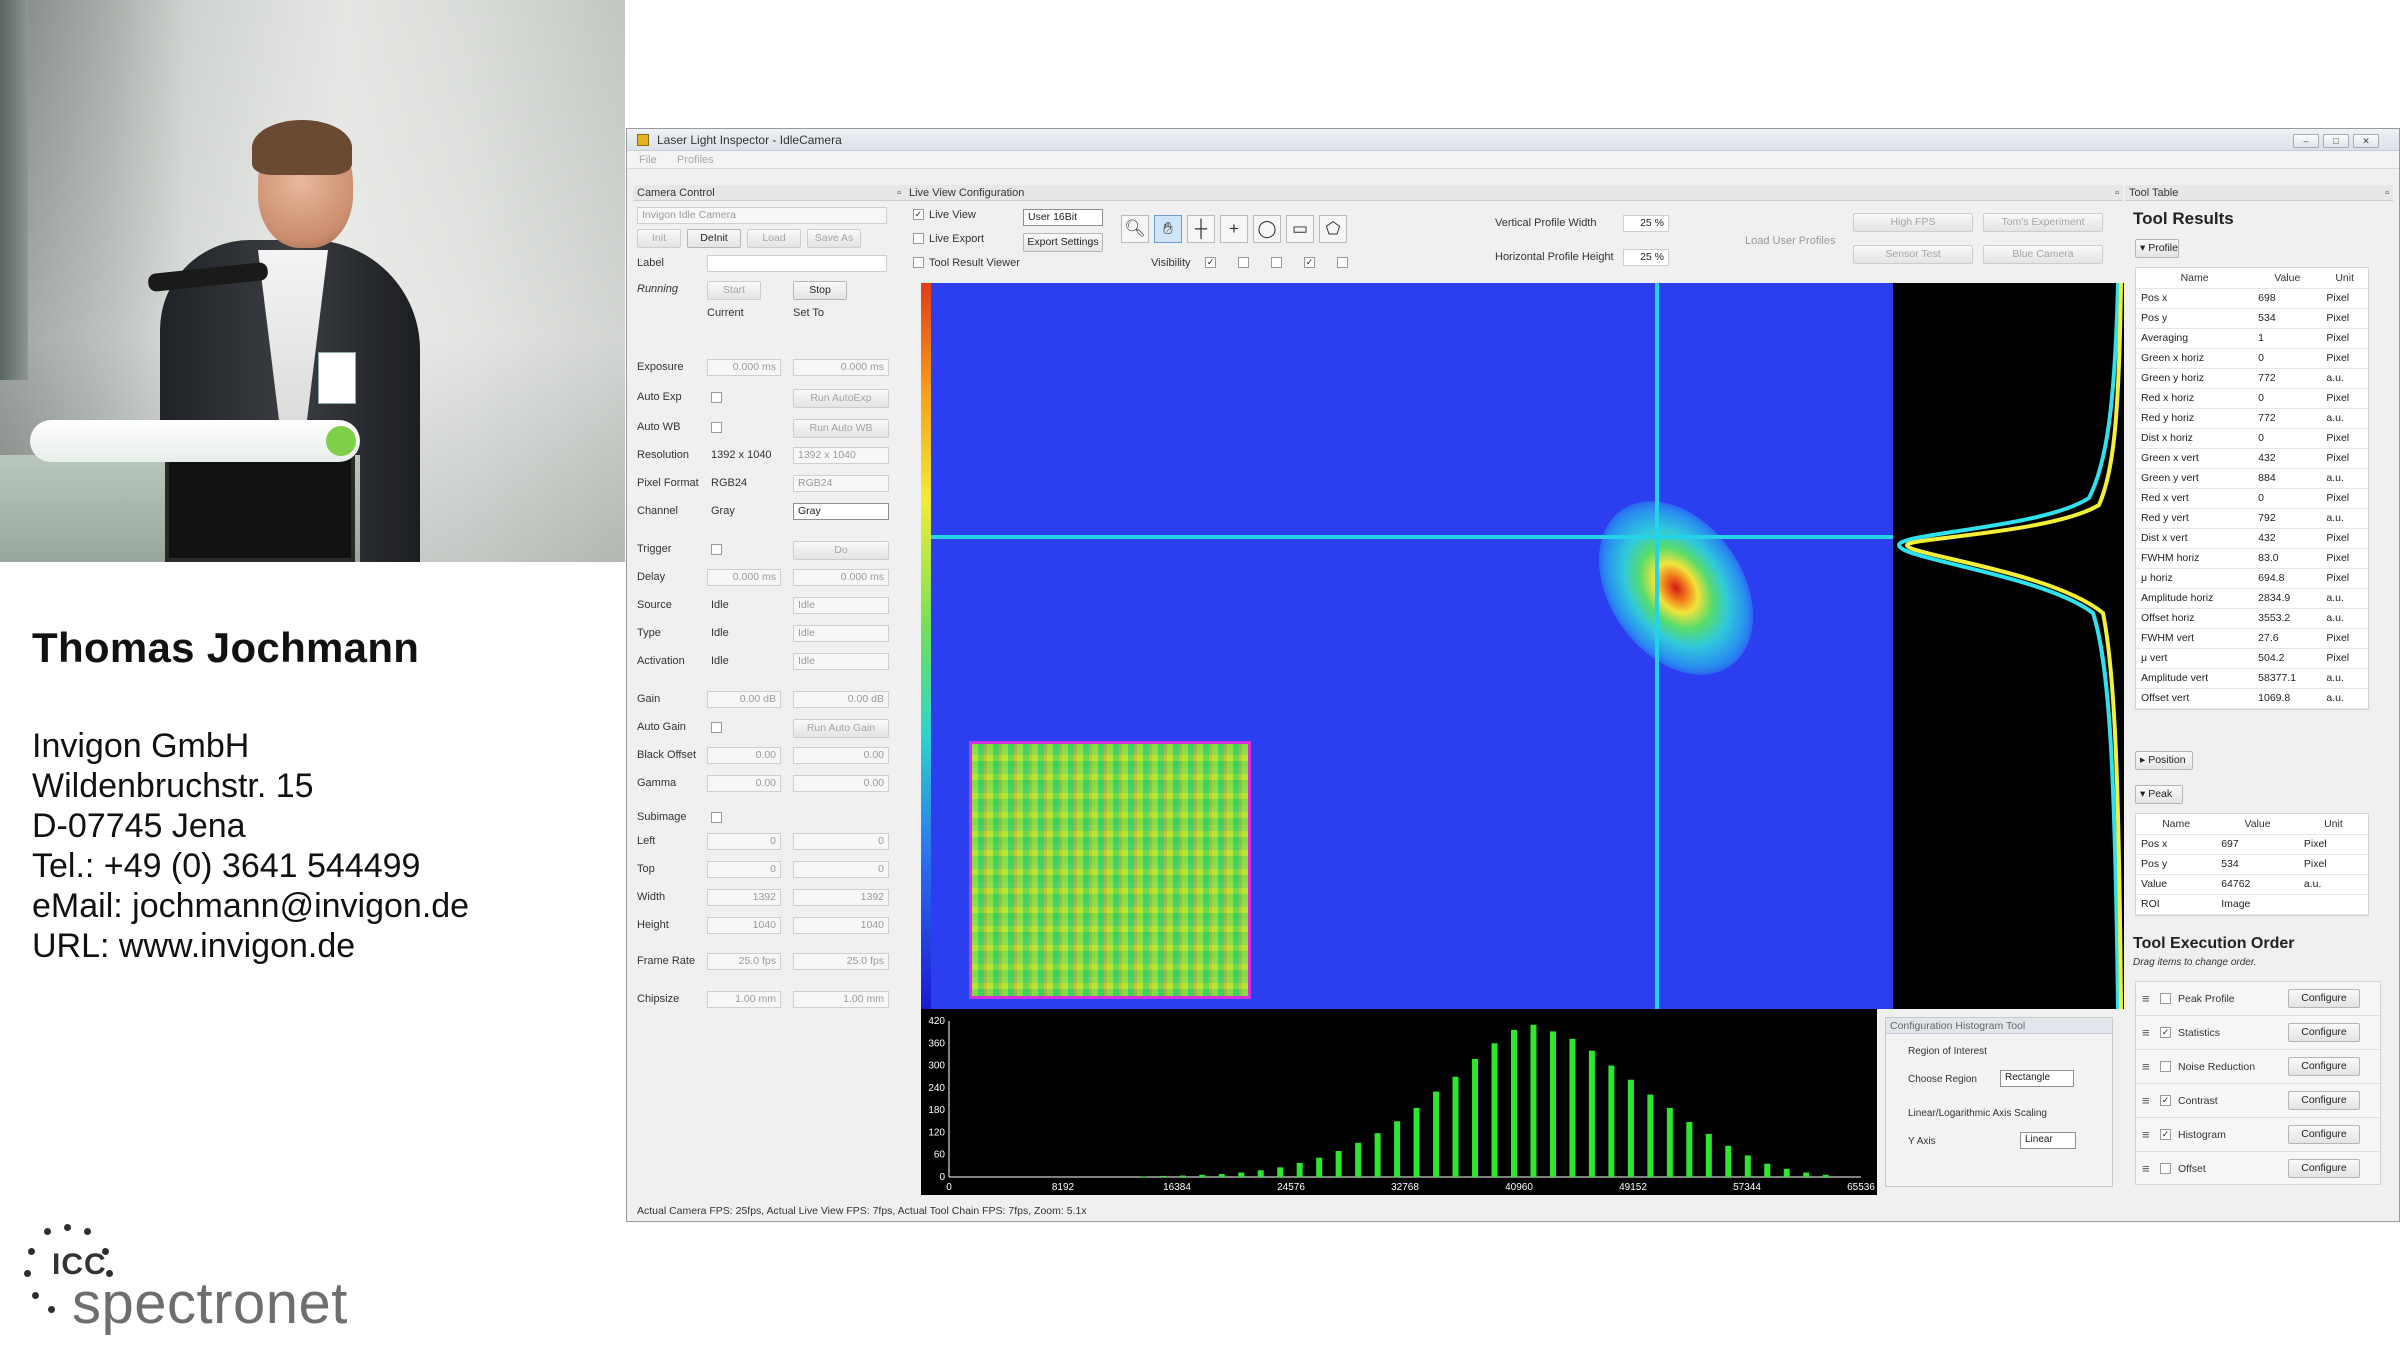 The image size is (2400, 1350). Describe the element at coordinates (841, 633) in the screenshot. I see `type-set: Idle` at that location.